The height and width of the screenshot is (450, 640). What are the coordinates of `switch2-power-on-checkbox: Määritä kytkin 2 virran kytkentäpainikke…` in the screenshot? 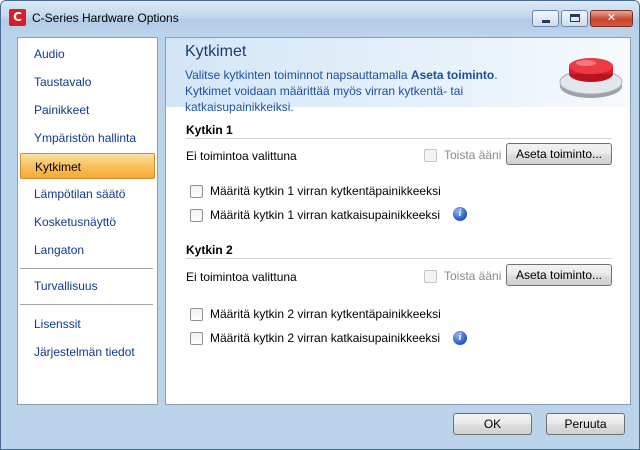 It's located at (315, 314).